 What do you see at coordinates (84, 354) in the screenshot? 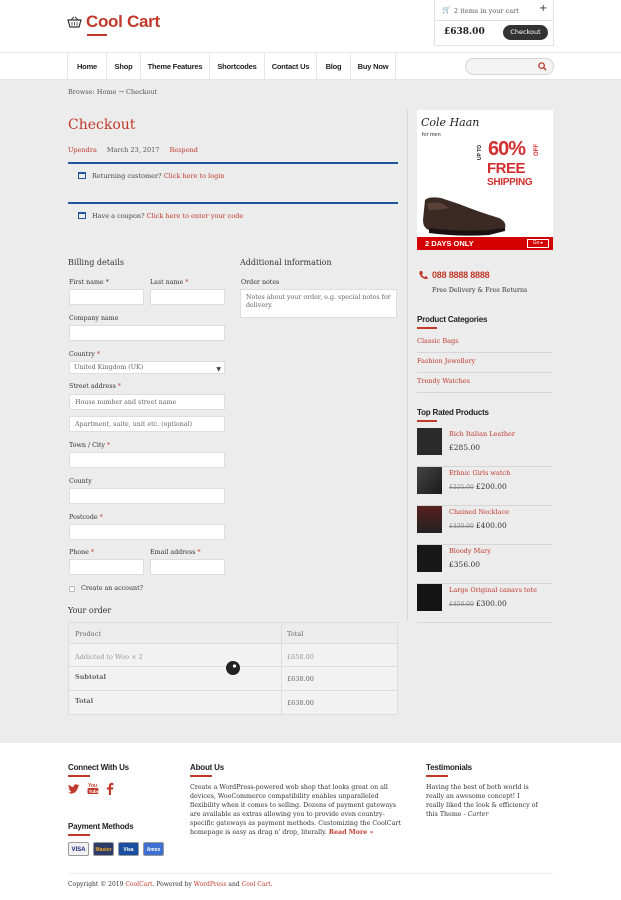
I see `country-label: Country *` at bounding box center [84, 354].